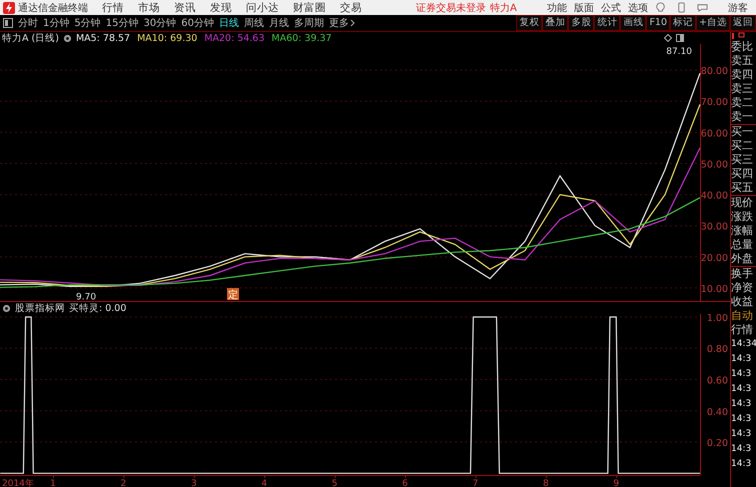 The image size is (756, 487). I want to click on tool-button: 标记, so click(683, 23).